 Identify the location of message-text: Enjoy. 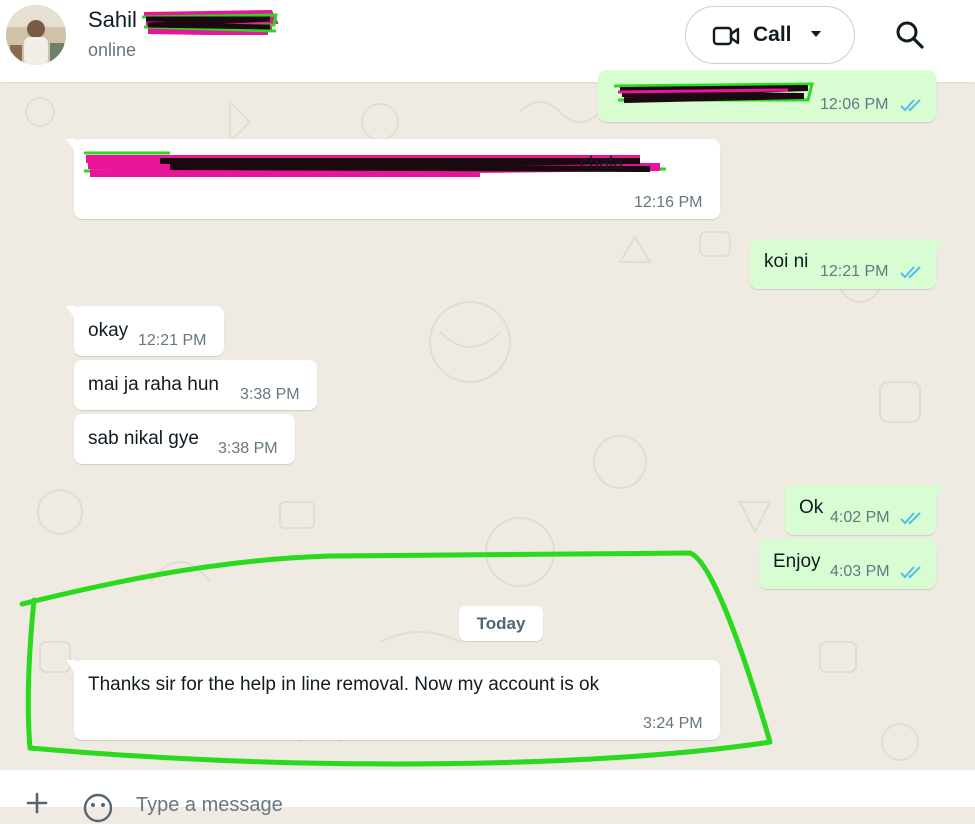
(797, 561).